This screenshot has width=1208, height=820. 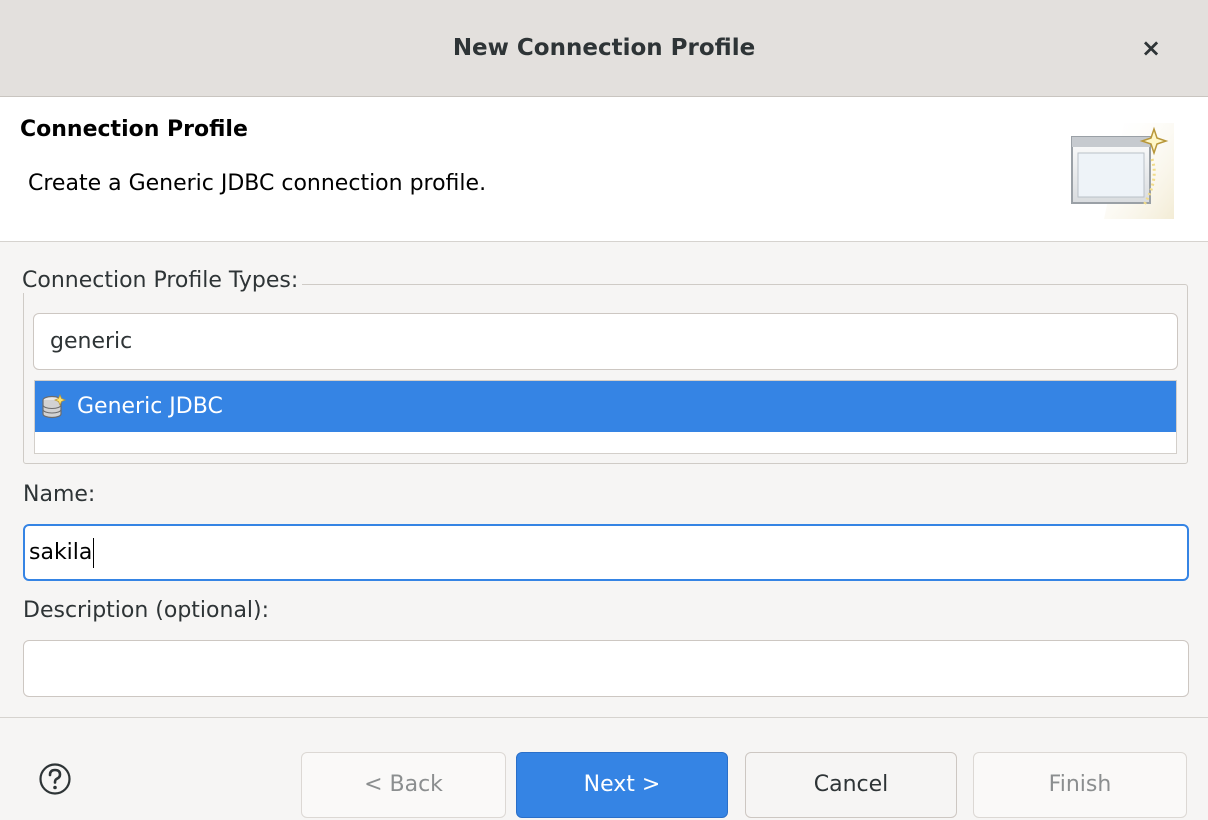 I want to click on name-field: sakila, so click(x=606, y=552).